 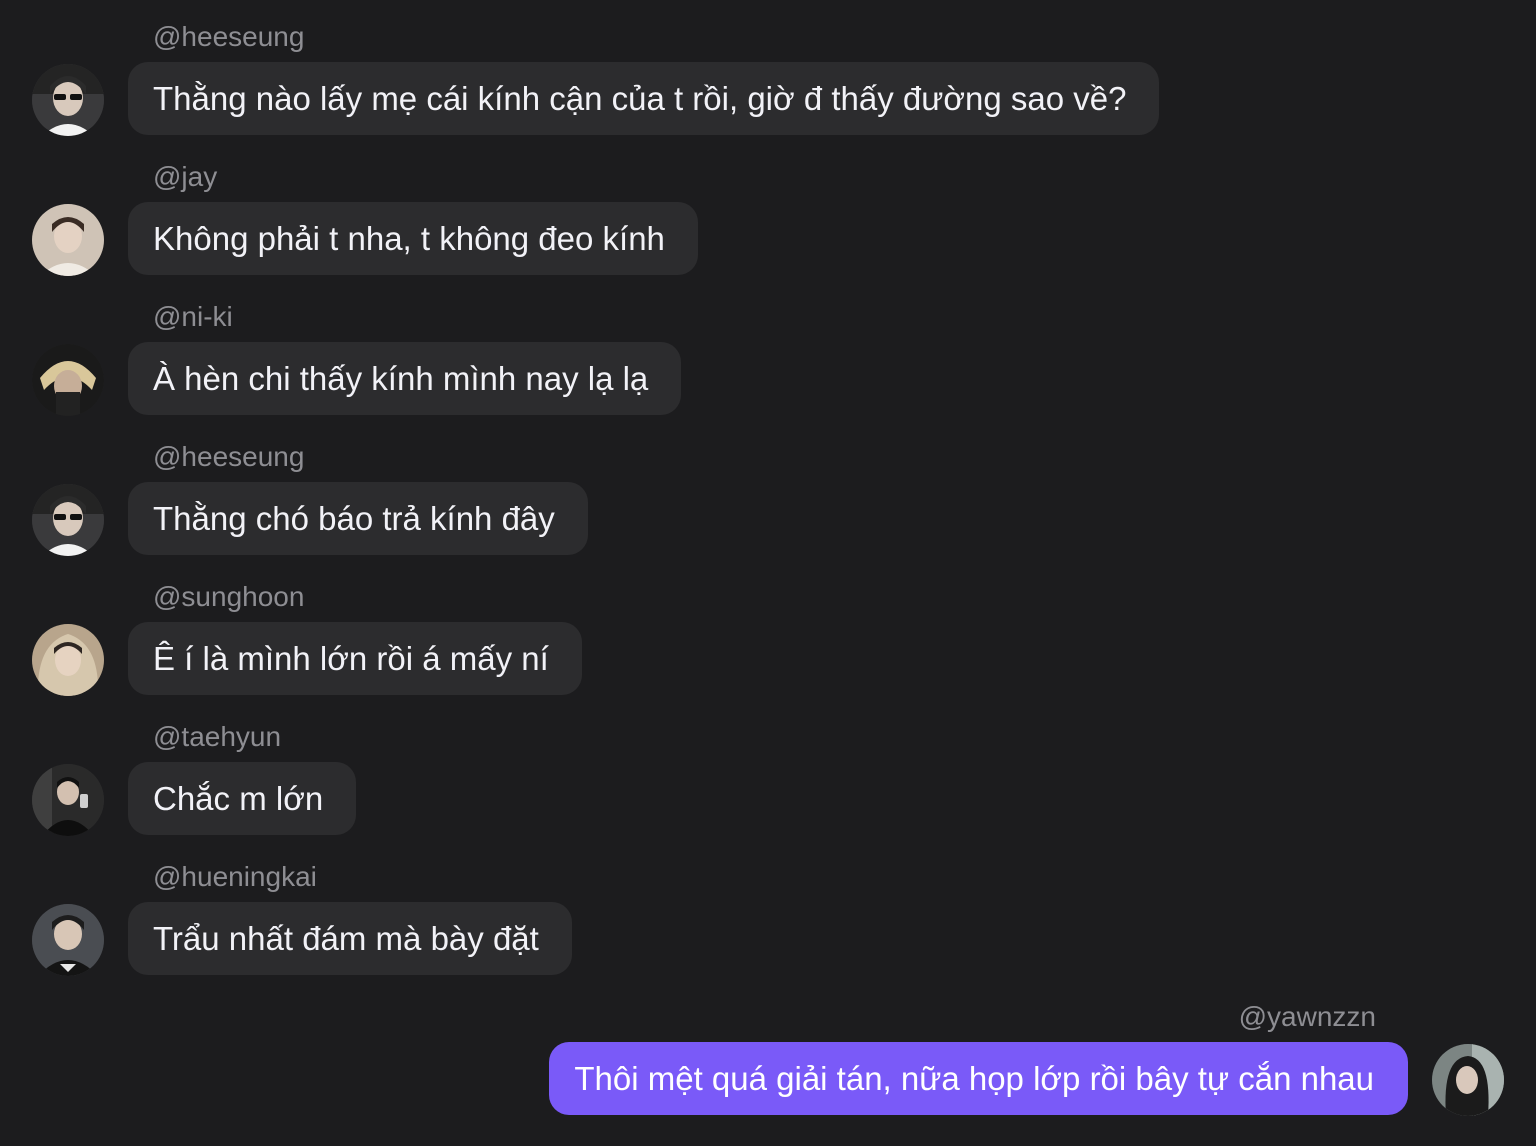 I want to click on message-row: @sunghoon Ê í là mình lớn rồi á mấy ní, so click(x=768, y=630).